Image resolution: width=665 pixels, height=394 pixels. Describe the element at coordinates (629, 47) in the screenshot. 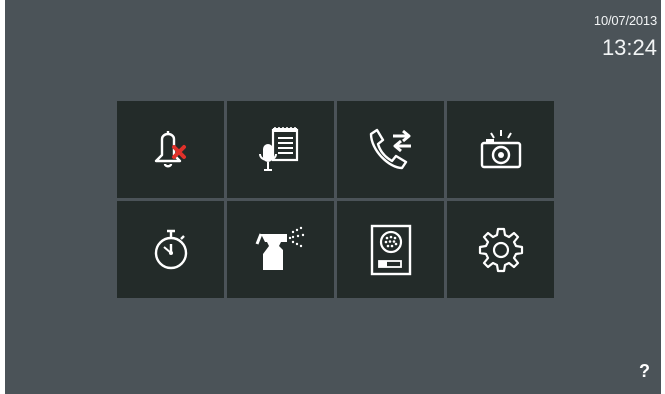

I see `time-display: 13:24` at that location.